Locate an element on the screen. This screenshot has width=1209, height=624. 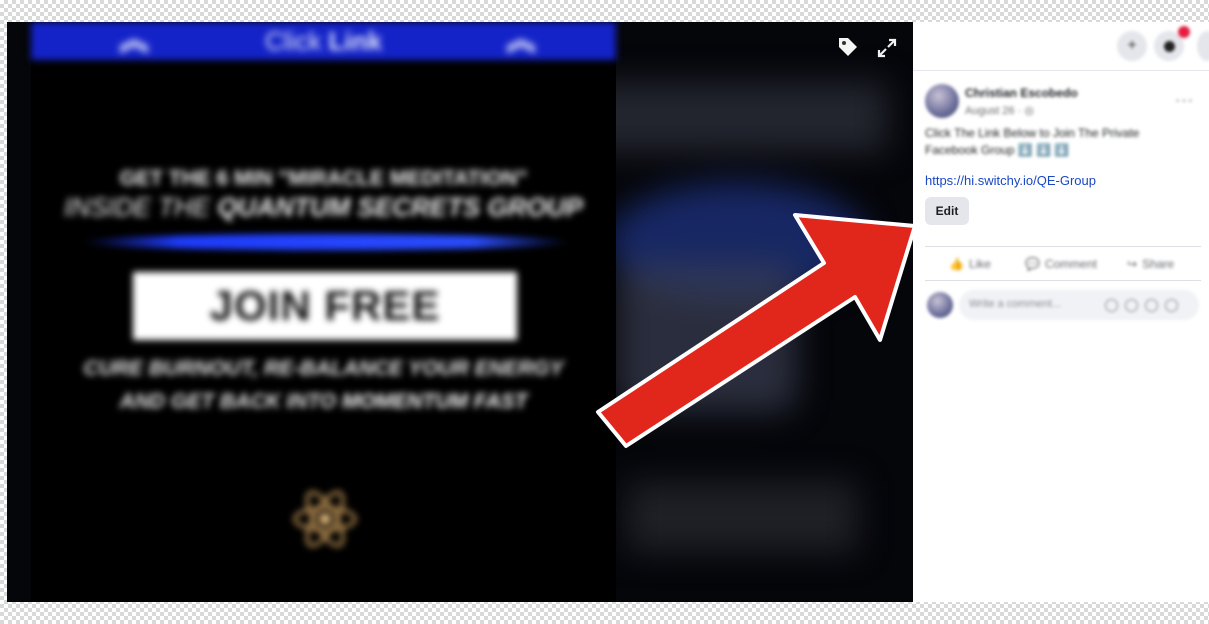
banner-text: Click Link is located at coordinates (323, 40).